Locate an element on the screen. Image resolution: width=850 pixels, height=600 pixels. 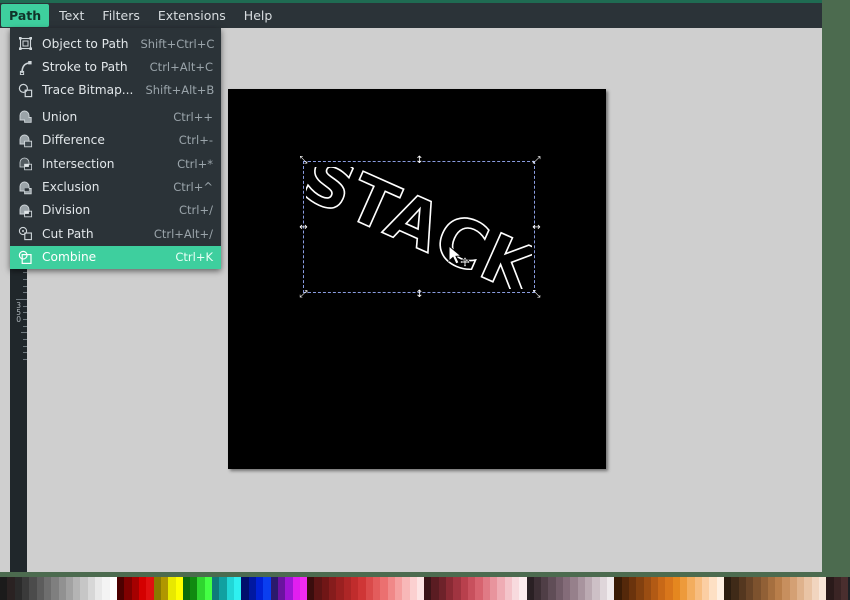
menubar-item-help: Help is located at coordinates (258, 15).